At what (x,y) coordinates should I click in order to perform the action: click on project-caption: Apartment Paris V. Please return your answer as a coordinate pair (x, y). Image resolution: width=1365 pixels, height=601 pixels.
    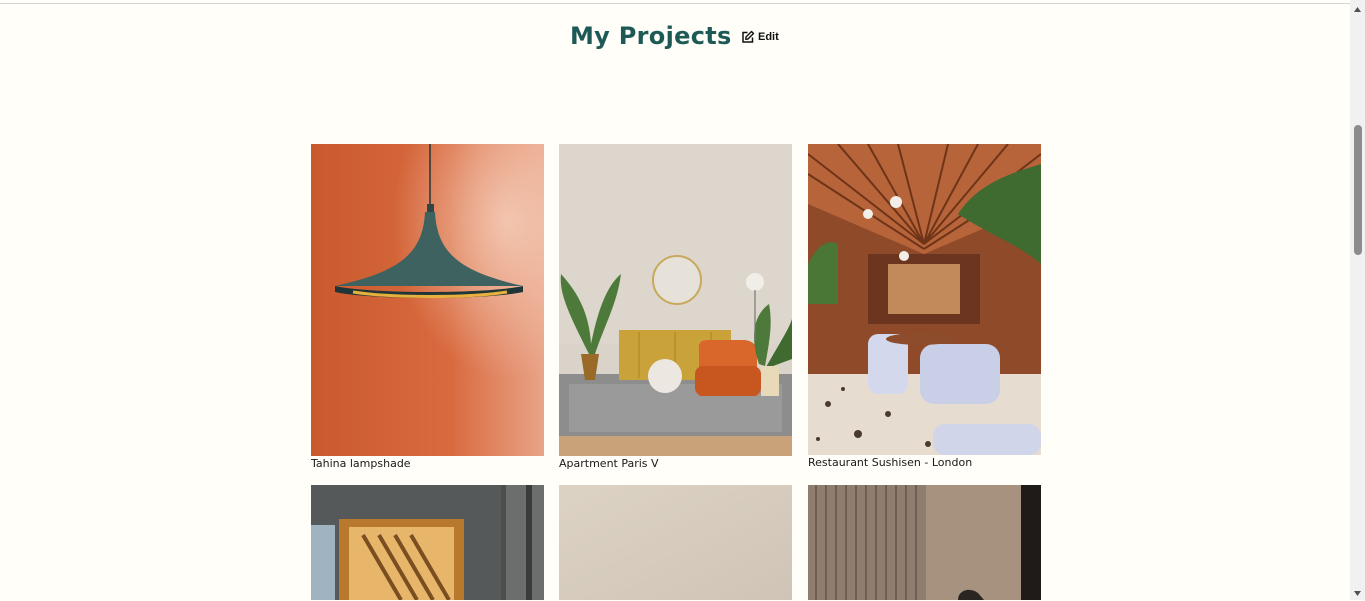
    Looking at the image, I should click on (609, 463).